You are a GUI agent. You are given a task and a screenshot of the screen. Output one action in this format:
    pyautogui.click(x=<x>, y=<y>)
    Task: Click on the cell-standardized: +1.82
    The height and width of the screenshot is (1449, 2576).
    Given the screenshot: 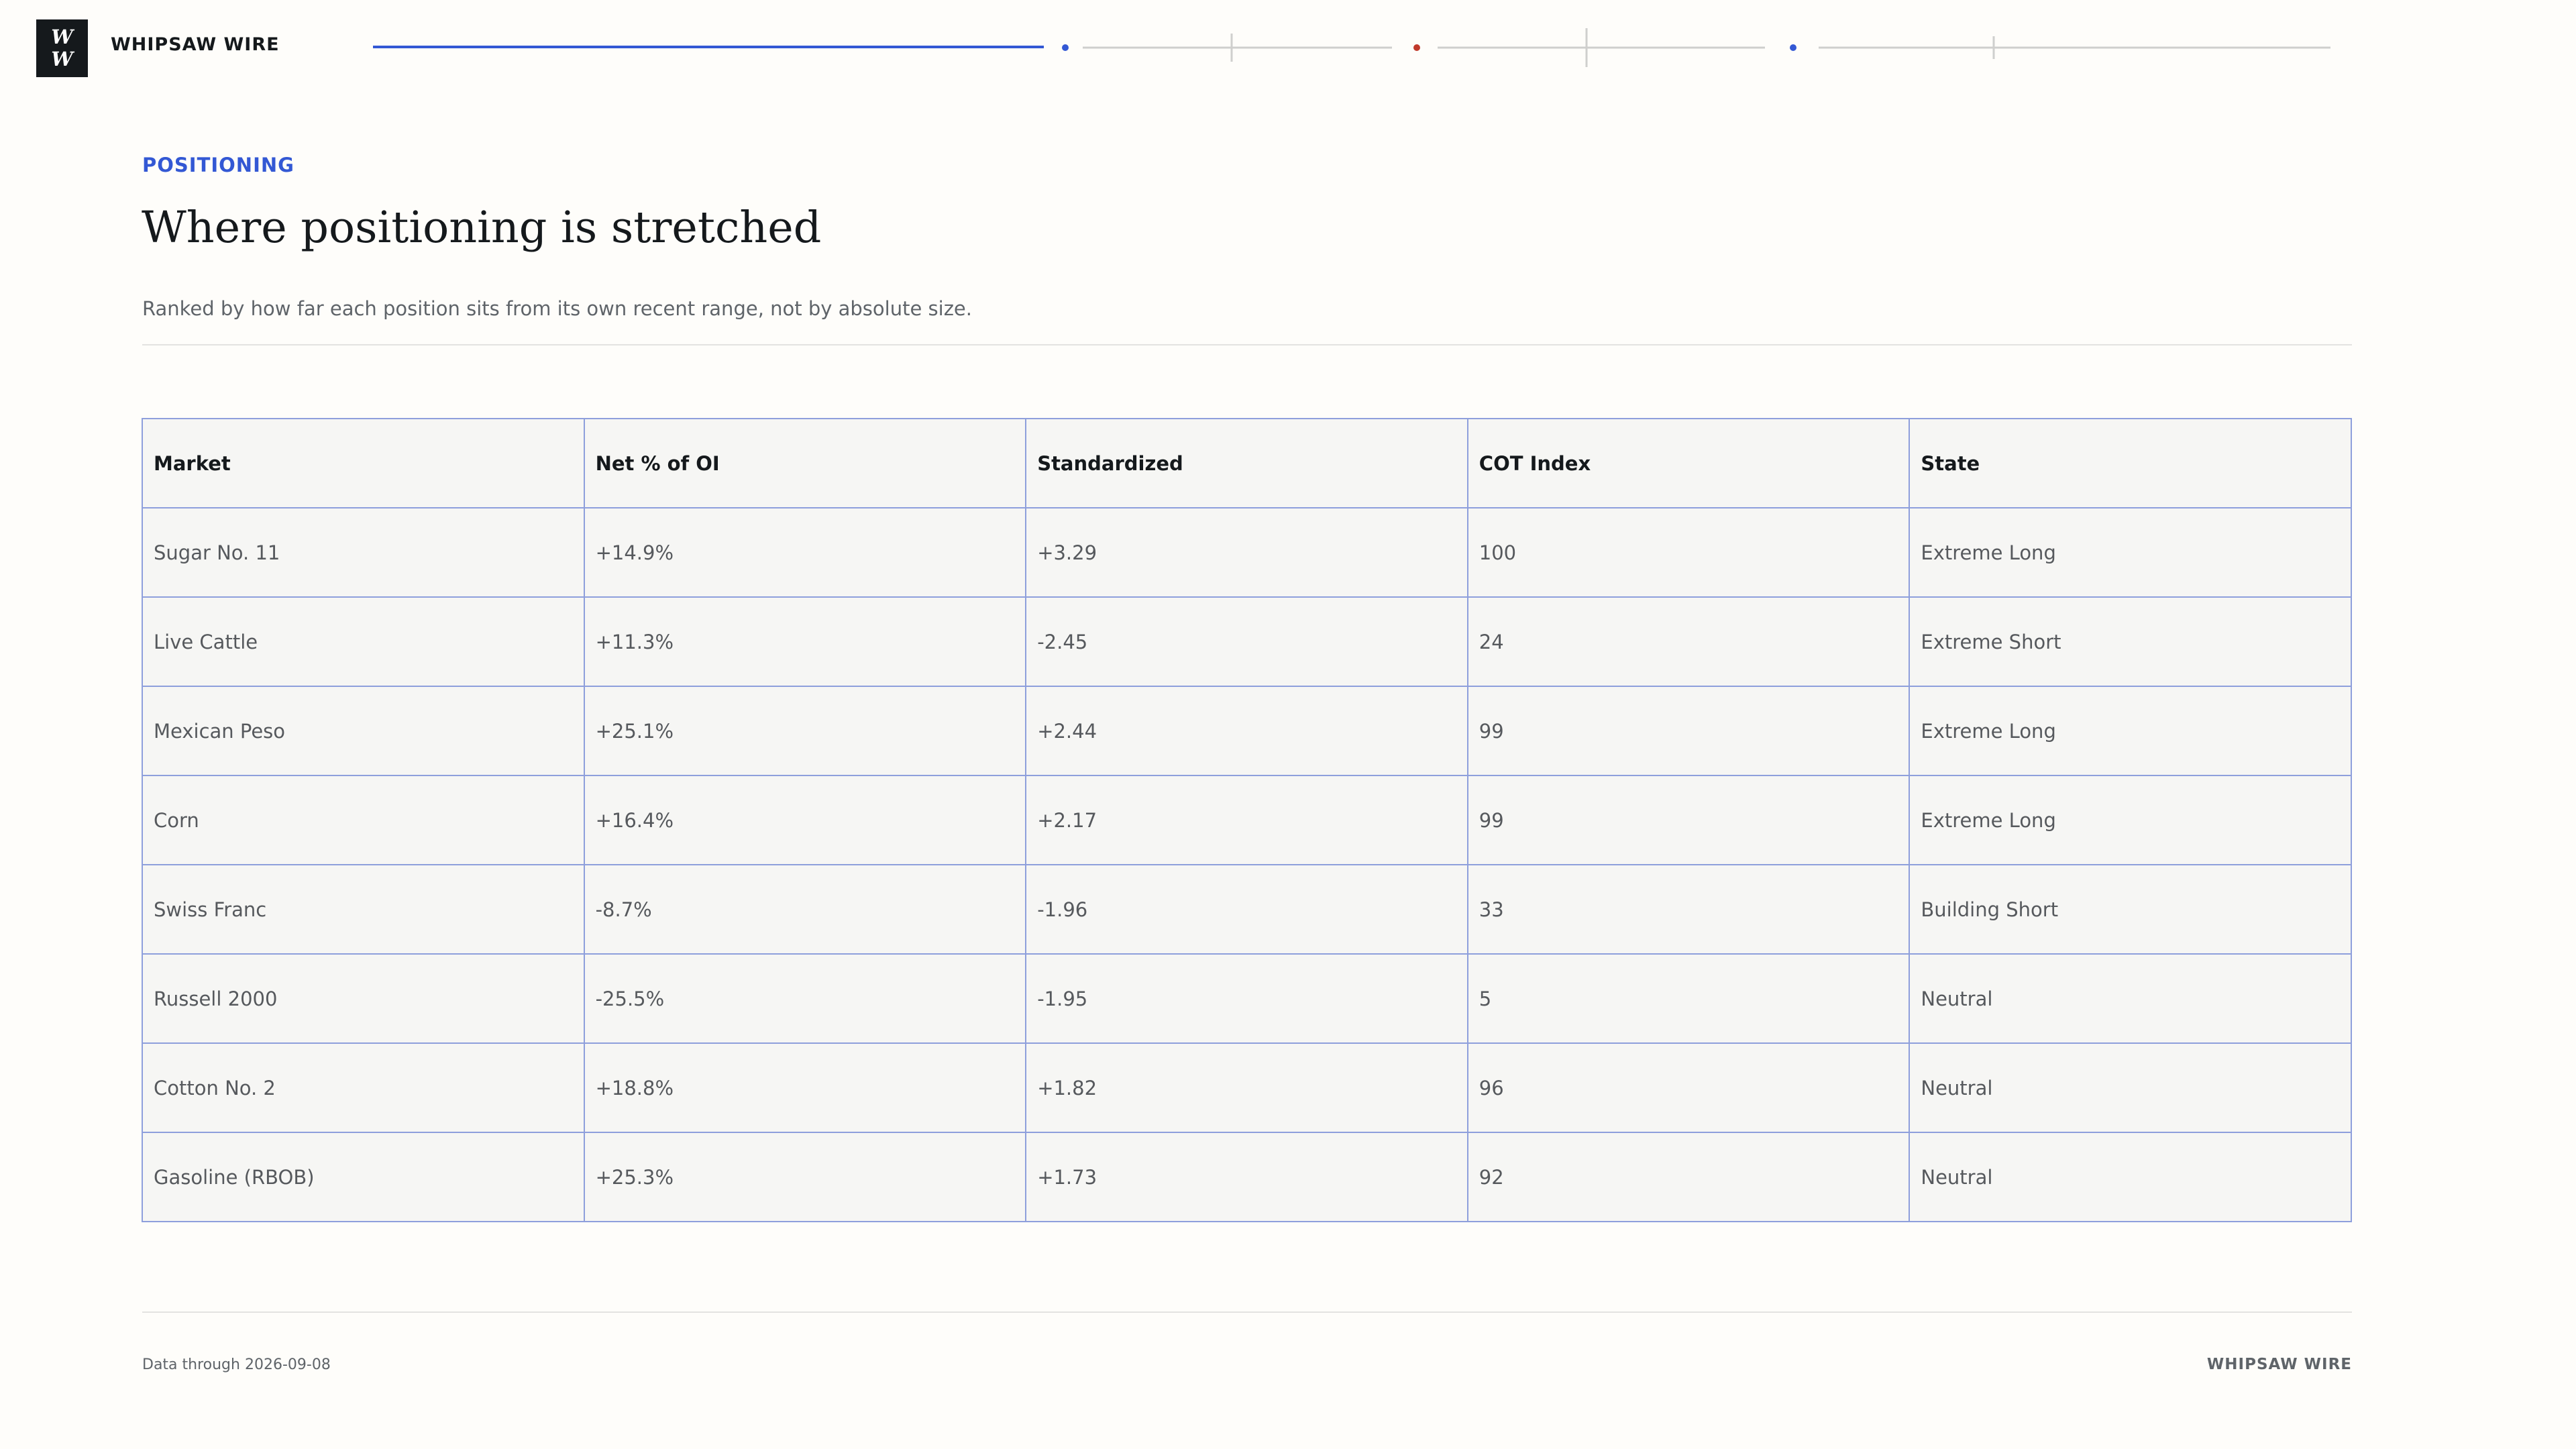 What is the action you would take?
    pyautogui.click(x=1246, y=1087)
    